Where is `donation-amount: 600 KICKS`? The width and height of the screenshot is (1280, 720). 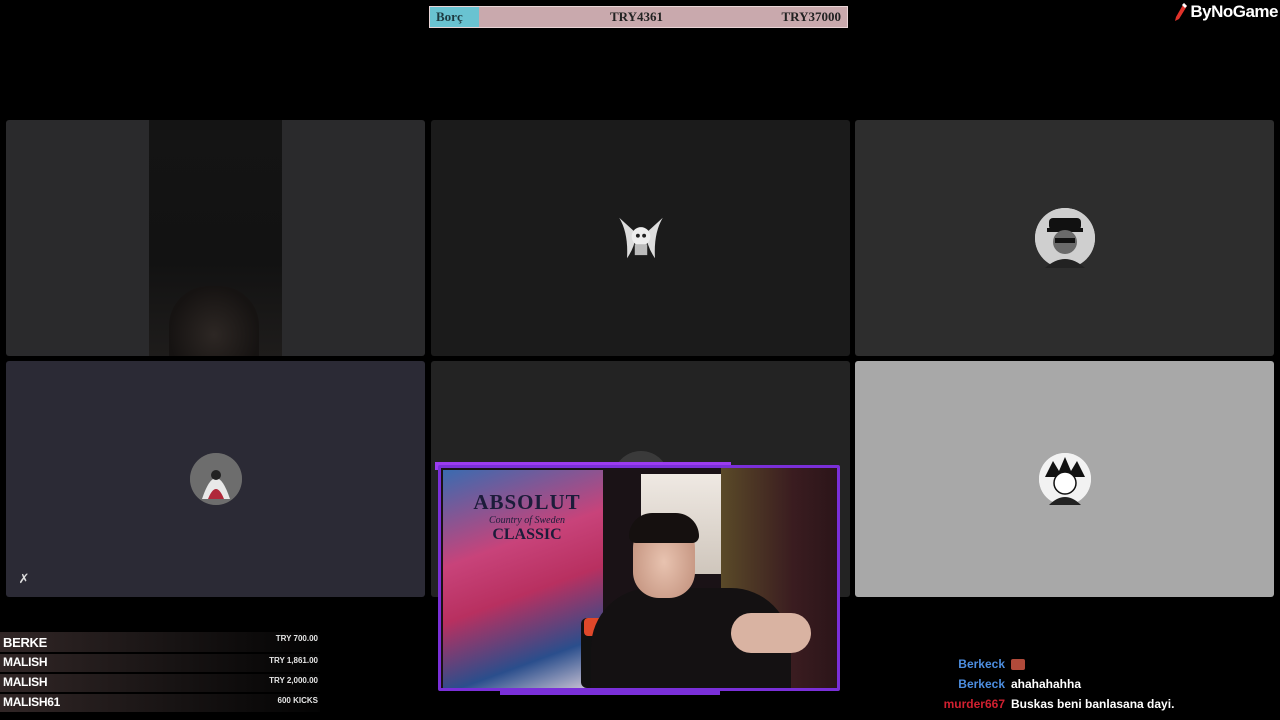
donation-amount: 600 KICKS is located at coordinates (297, 700).